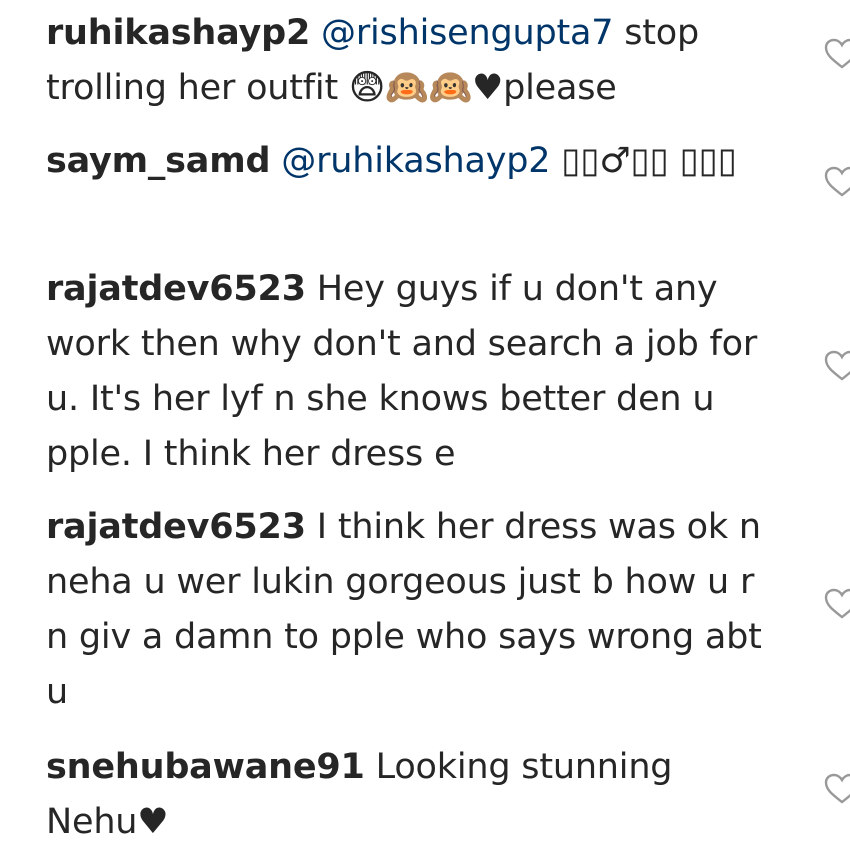 The image size is (850, 862). I want to click on comment-text: ▯▯♂▯▯ ▯▯▯, so click(643, 161).